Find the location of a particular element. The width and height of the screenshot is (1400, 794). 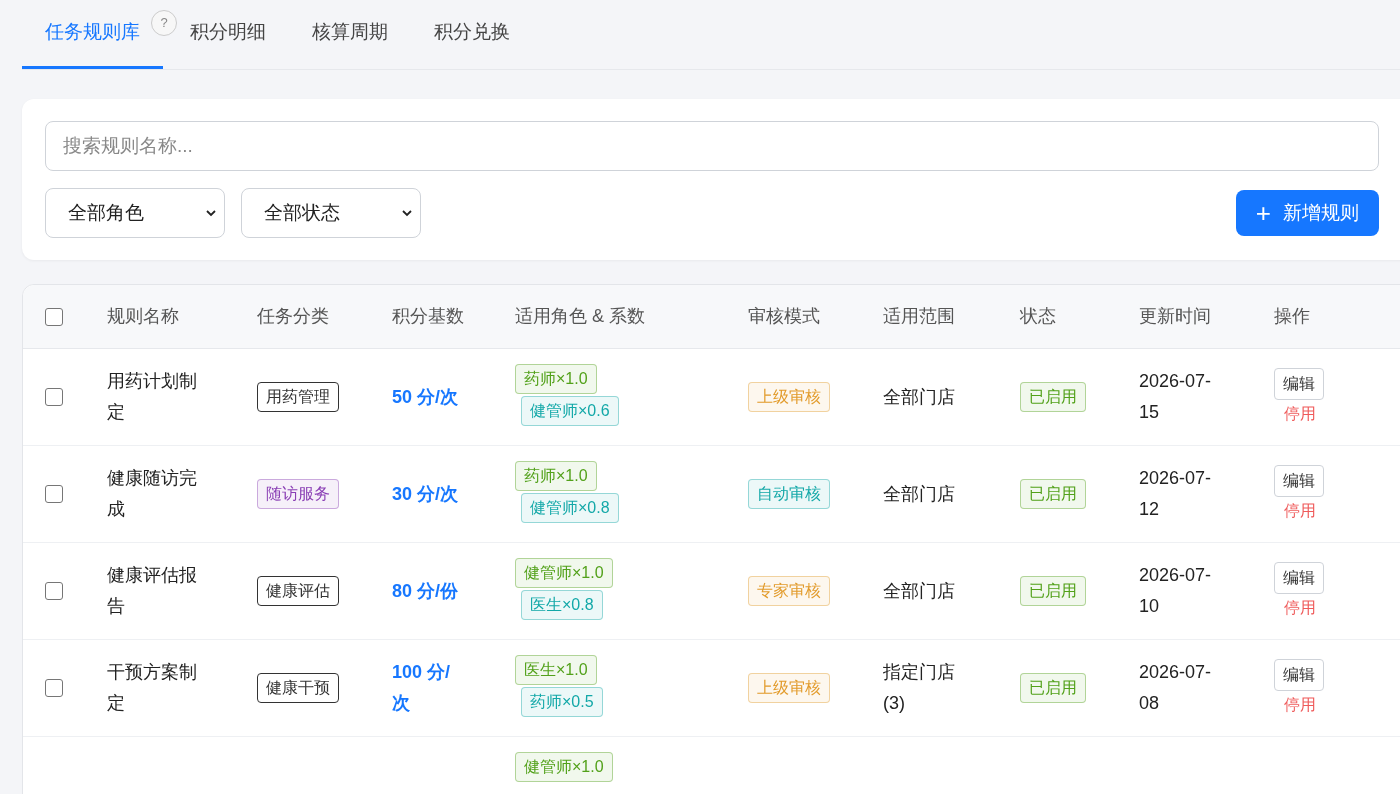

tag: 医生×1.0 is located at coordinates (556, 670).